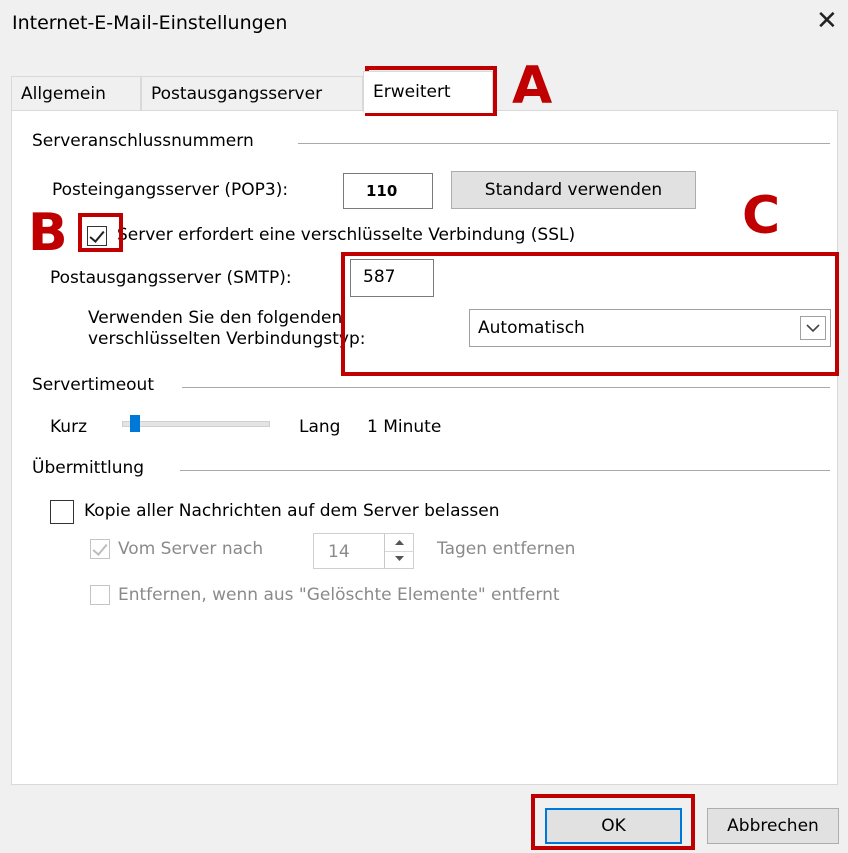 The width and height of the screenshot is (848, 853). I want to click on timeout-slider-thumb, so click(135, 423).